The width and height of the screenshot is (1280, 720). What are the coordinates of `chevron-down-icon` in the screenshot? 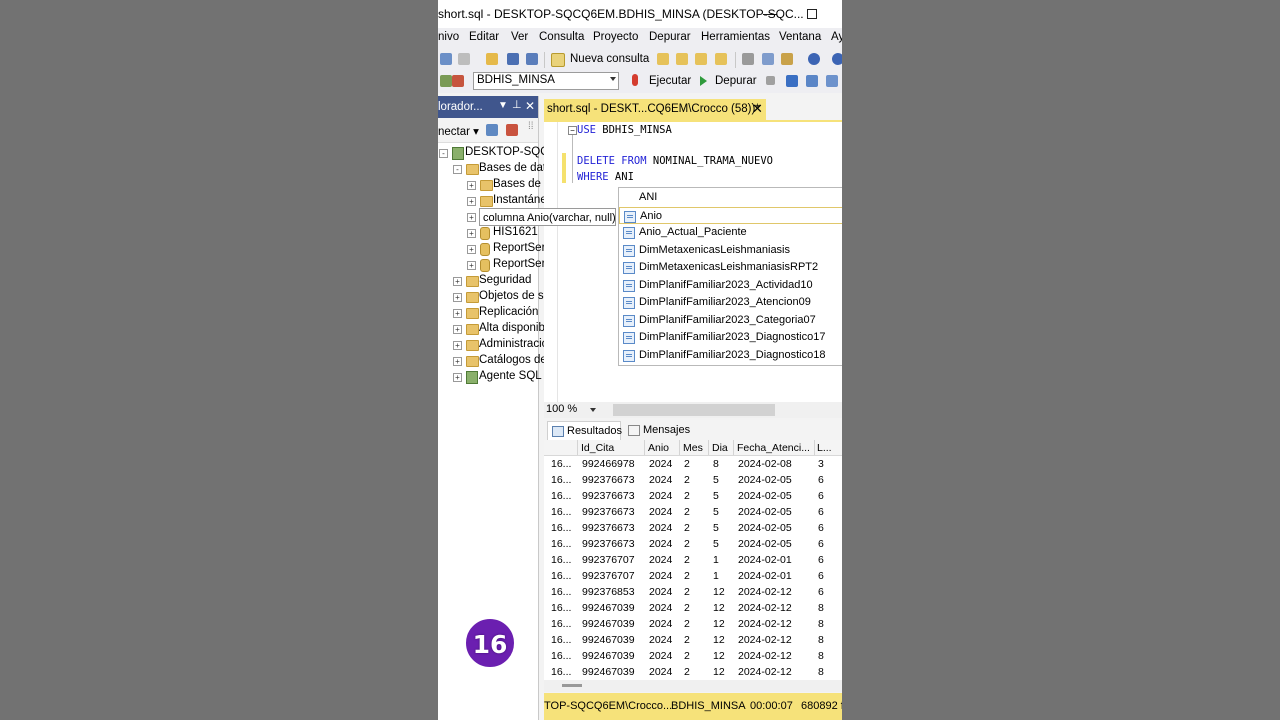 It's located at (593, 410).